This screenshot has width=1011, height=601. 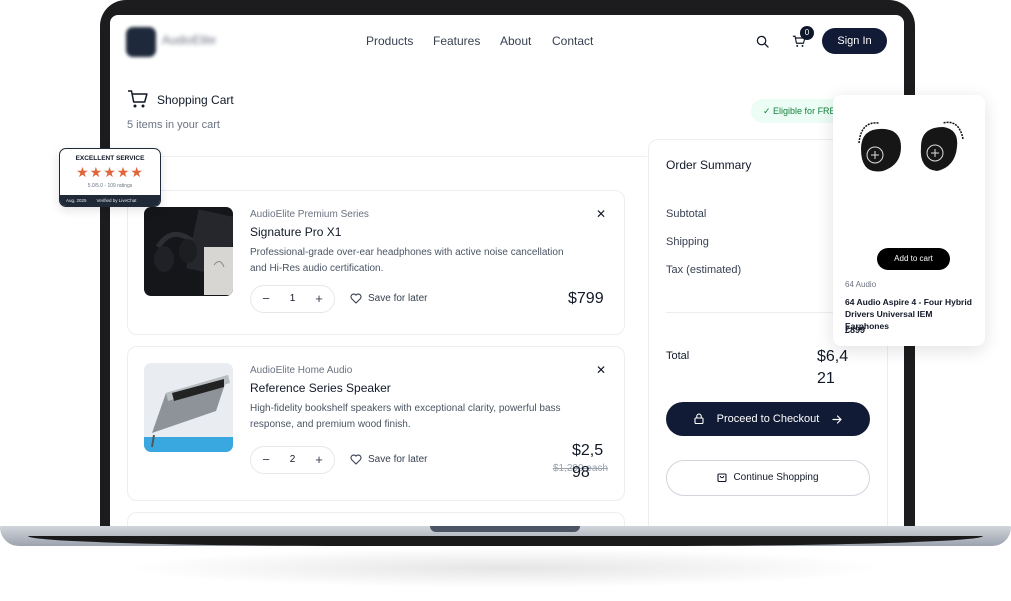 What do you see at coordinates (722, 478) in the screenshot?
I see `shopping-bag-icon` at bounding box center [722, 478].